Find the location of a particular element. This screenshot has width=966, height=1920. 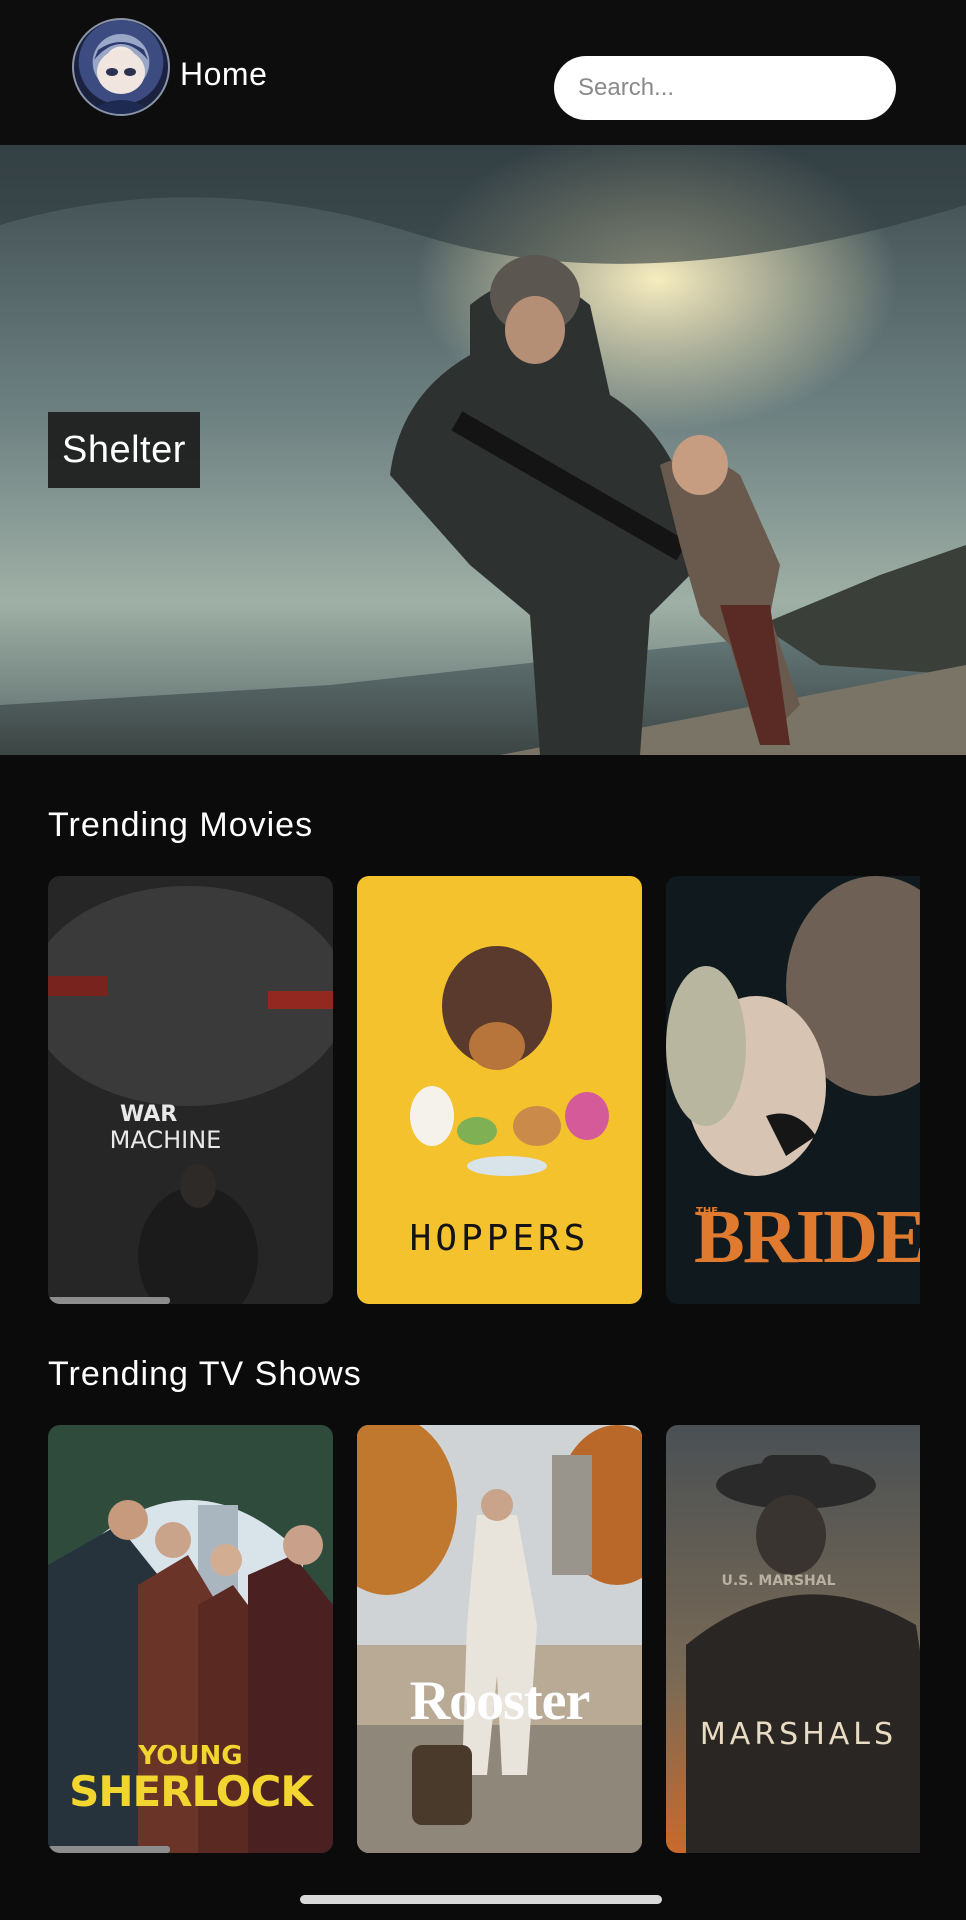

tv-poster-young-sherlock: YOUNG SHERLOCK is located at coordinates (190, 1639).